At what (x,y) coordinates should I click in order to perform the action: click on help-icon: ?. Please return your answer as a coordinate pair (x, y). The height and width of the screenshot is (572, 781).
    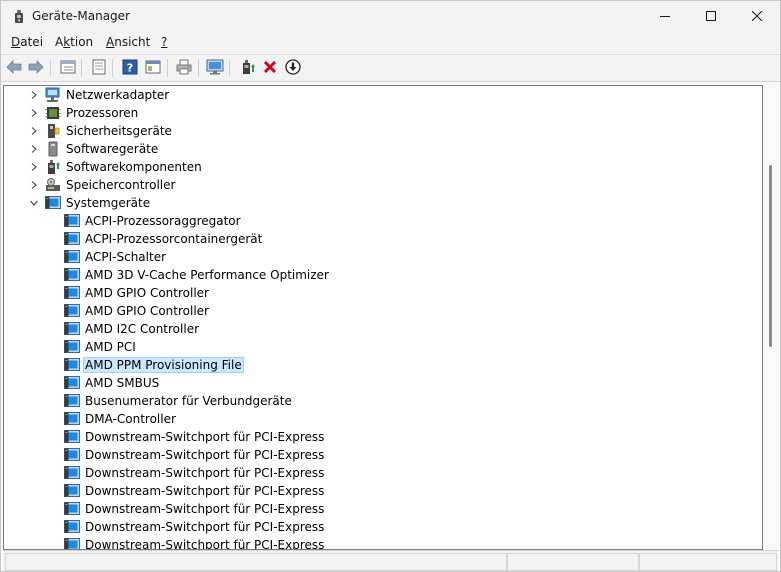
    Looking at the image, I should click on (130, 68).